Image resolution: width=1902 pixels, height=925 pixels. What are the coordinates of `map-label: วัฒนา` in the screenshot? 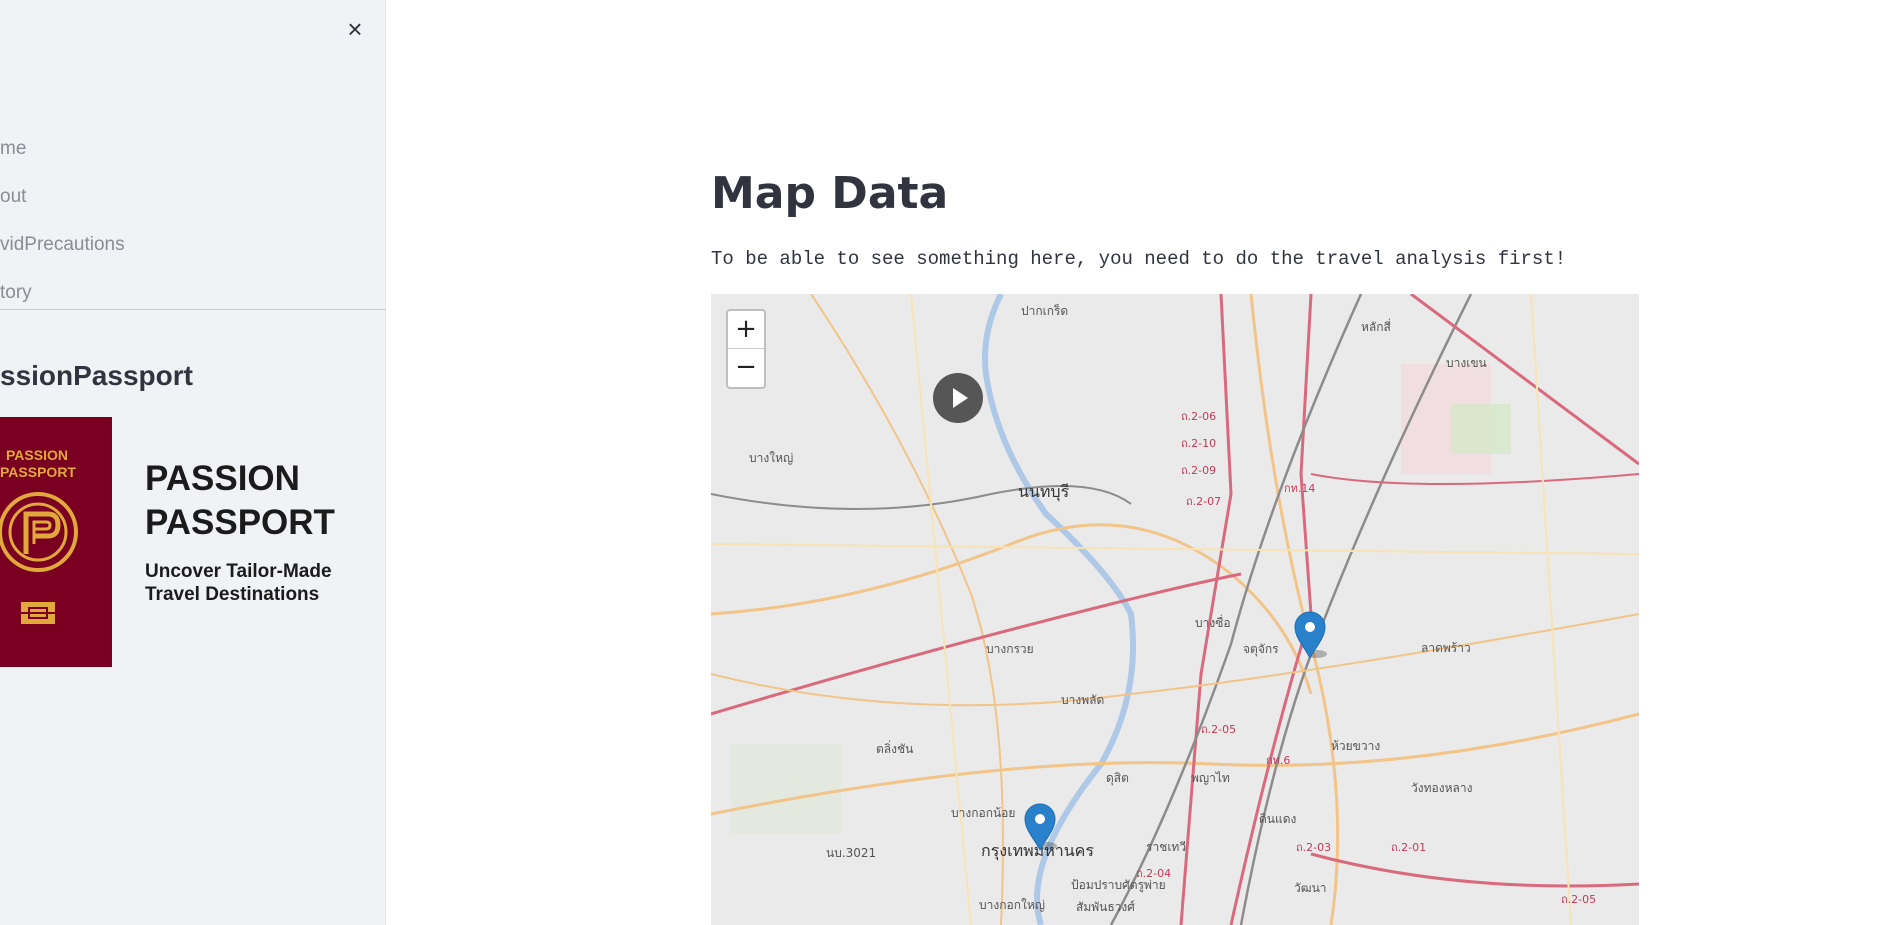 It's located at (1310, 888).